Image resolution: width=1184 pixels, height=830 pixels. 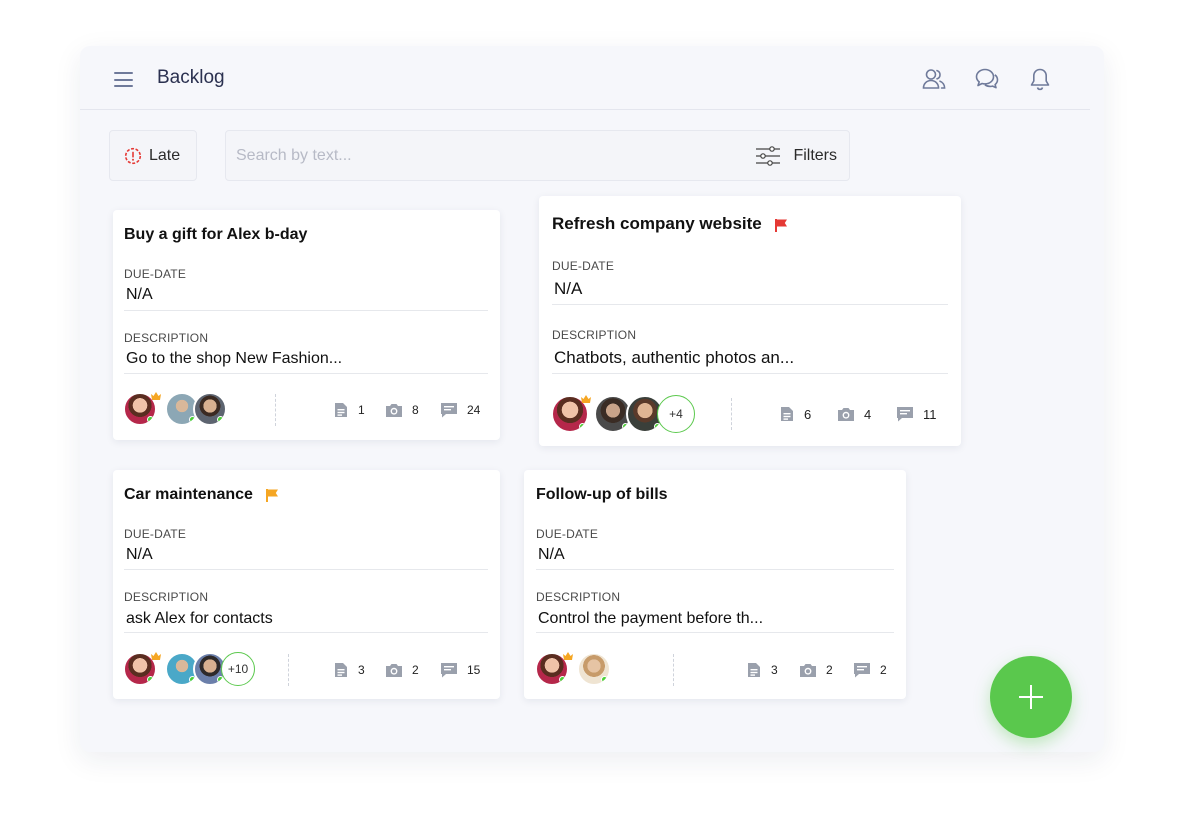 I want to click on member-avatars: +4, so click(x=631, y=414).